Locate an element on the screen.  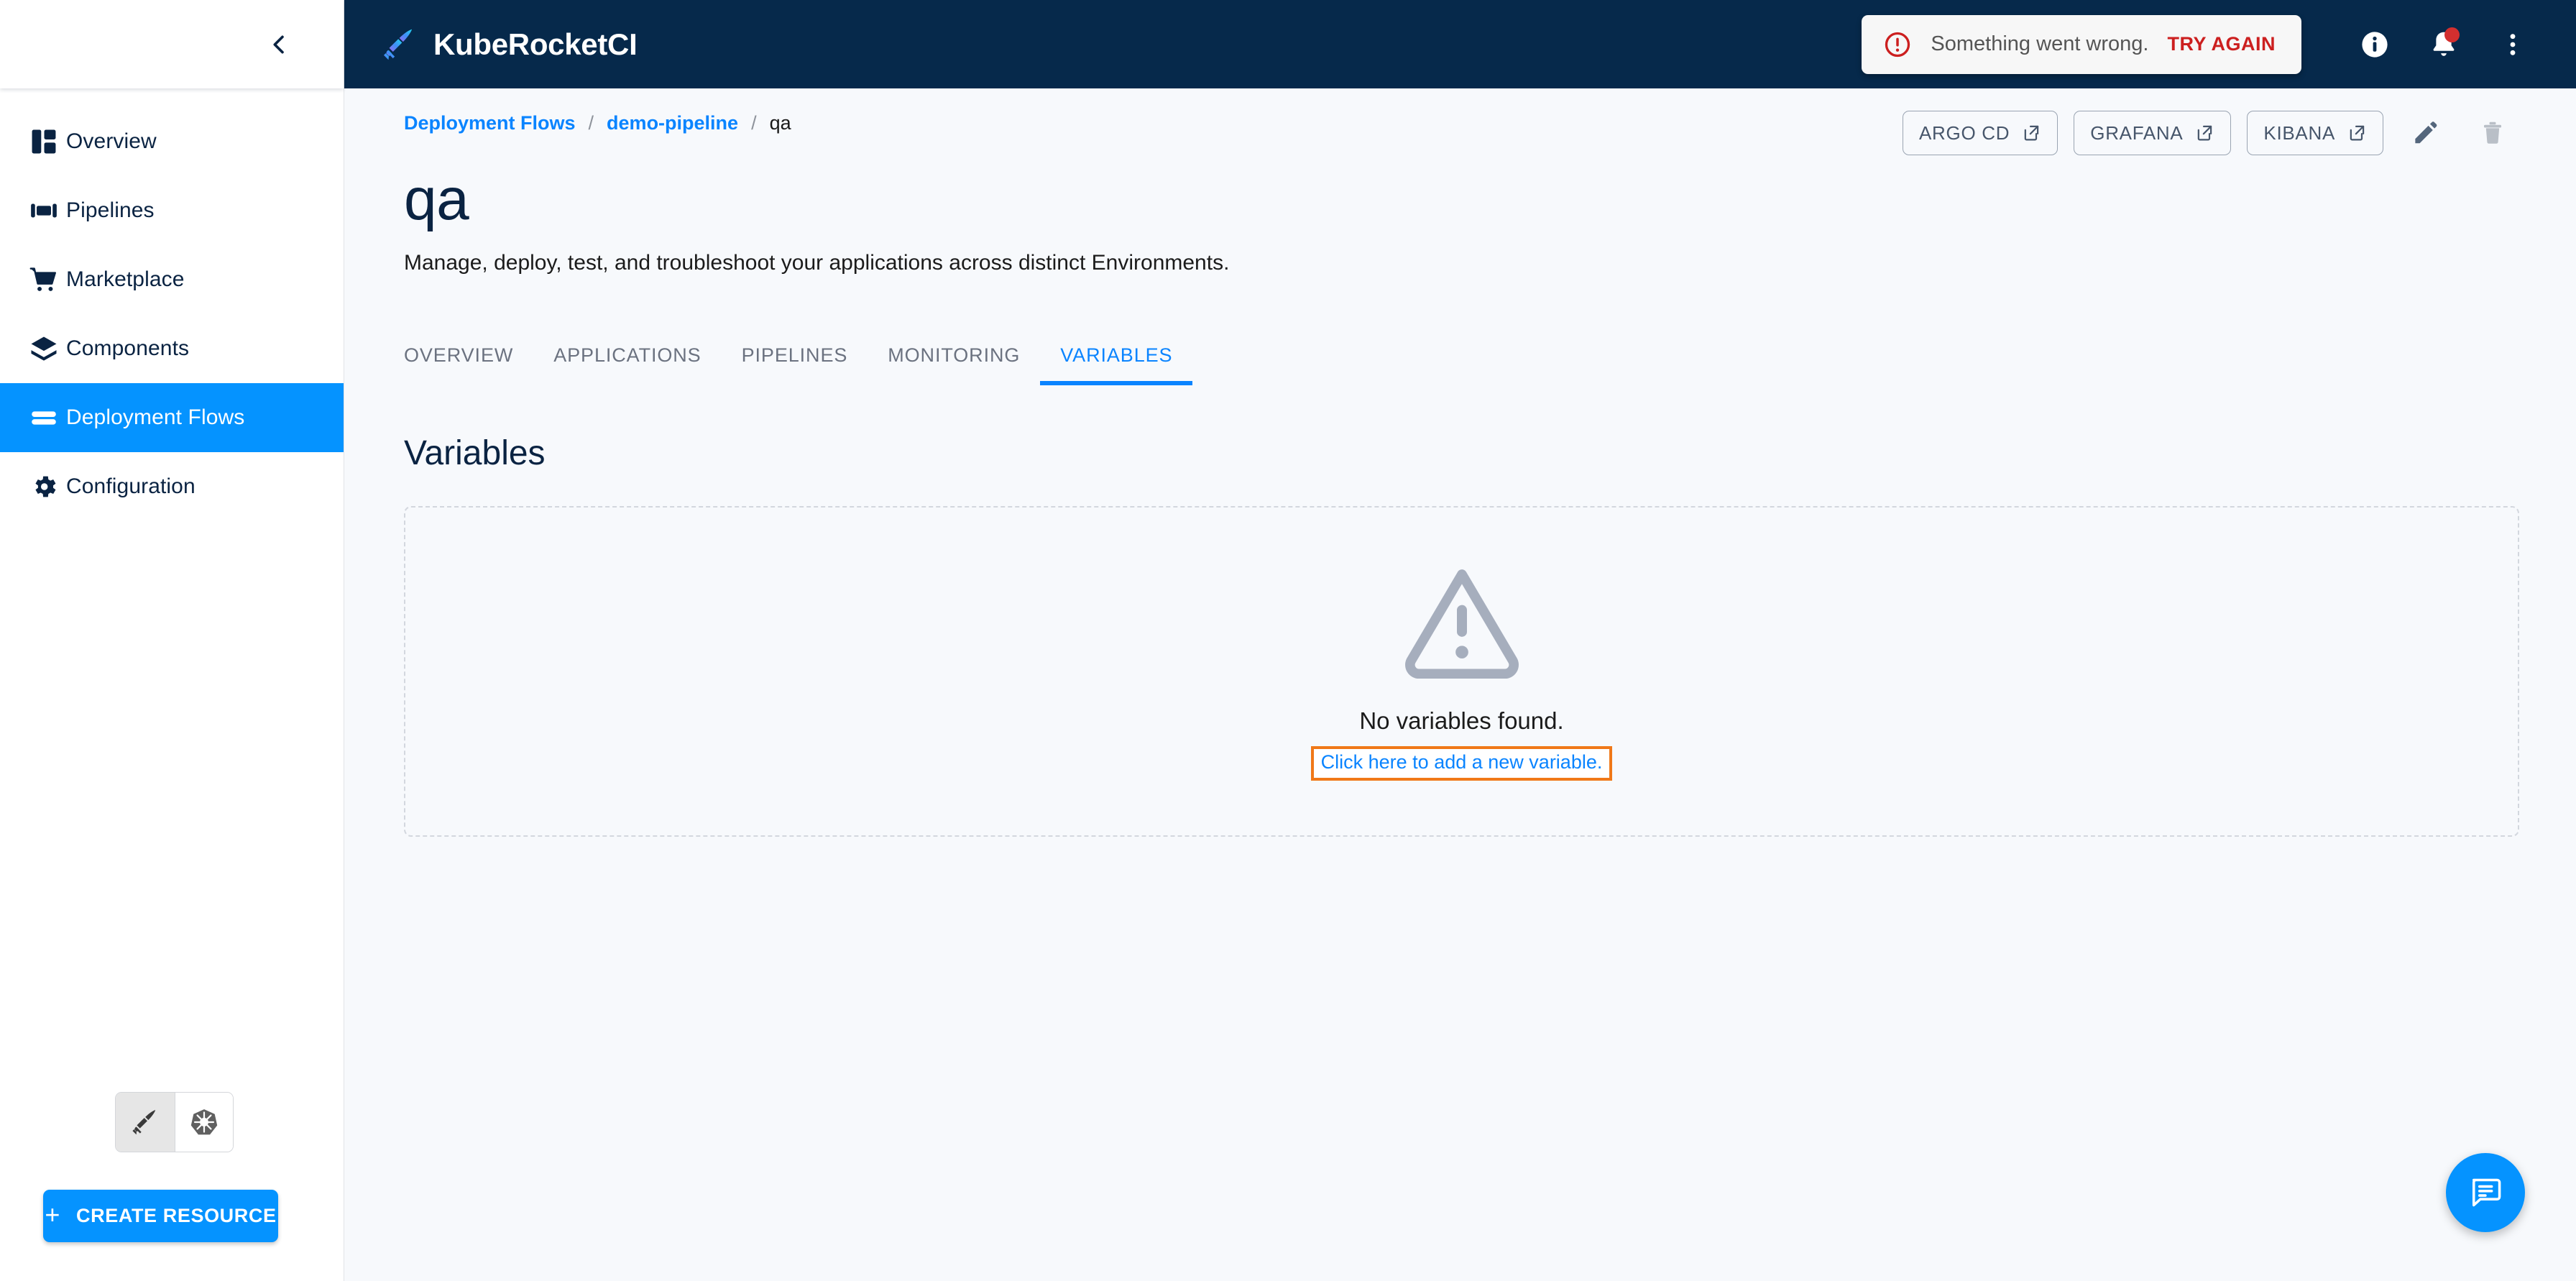
sidebar-item-overview: Overview is located at coordinates (172, 141).